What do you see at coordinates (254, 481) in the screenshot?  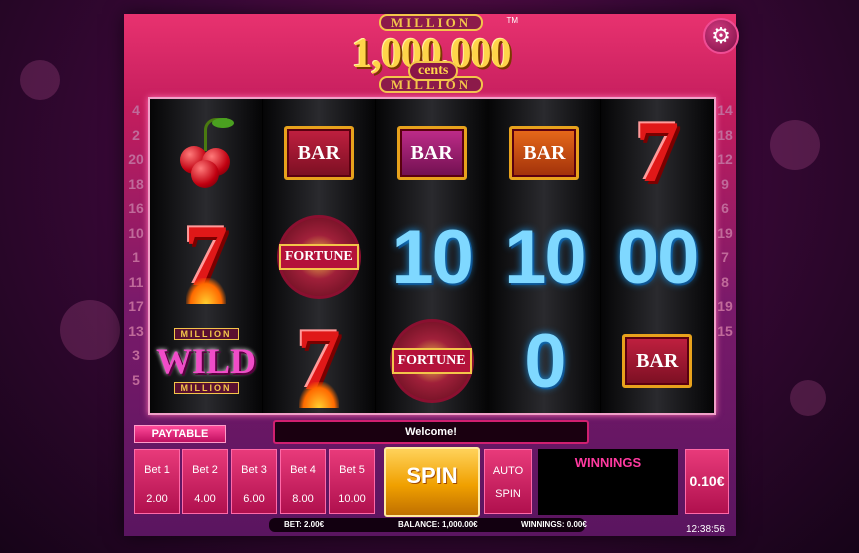 I see `bet-3-button: Bet 3 6.00` at bounding box center [254, 481].